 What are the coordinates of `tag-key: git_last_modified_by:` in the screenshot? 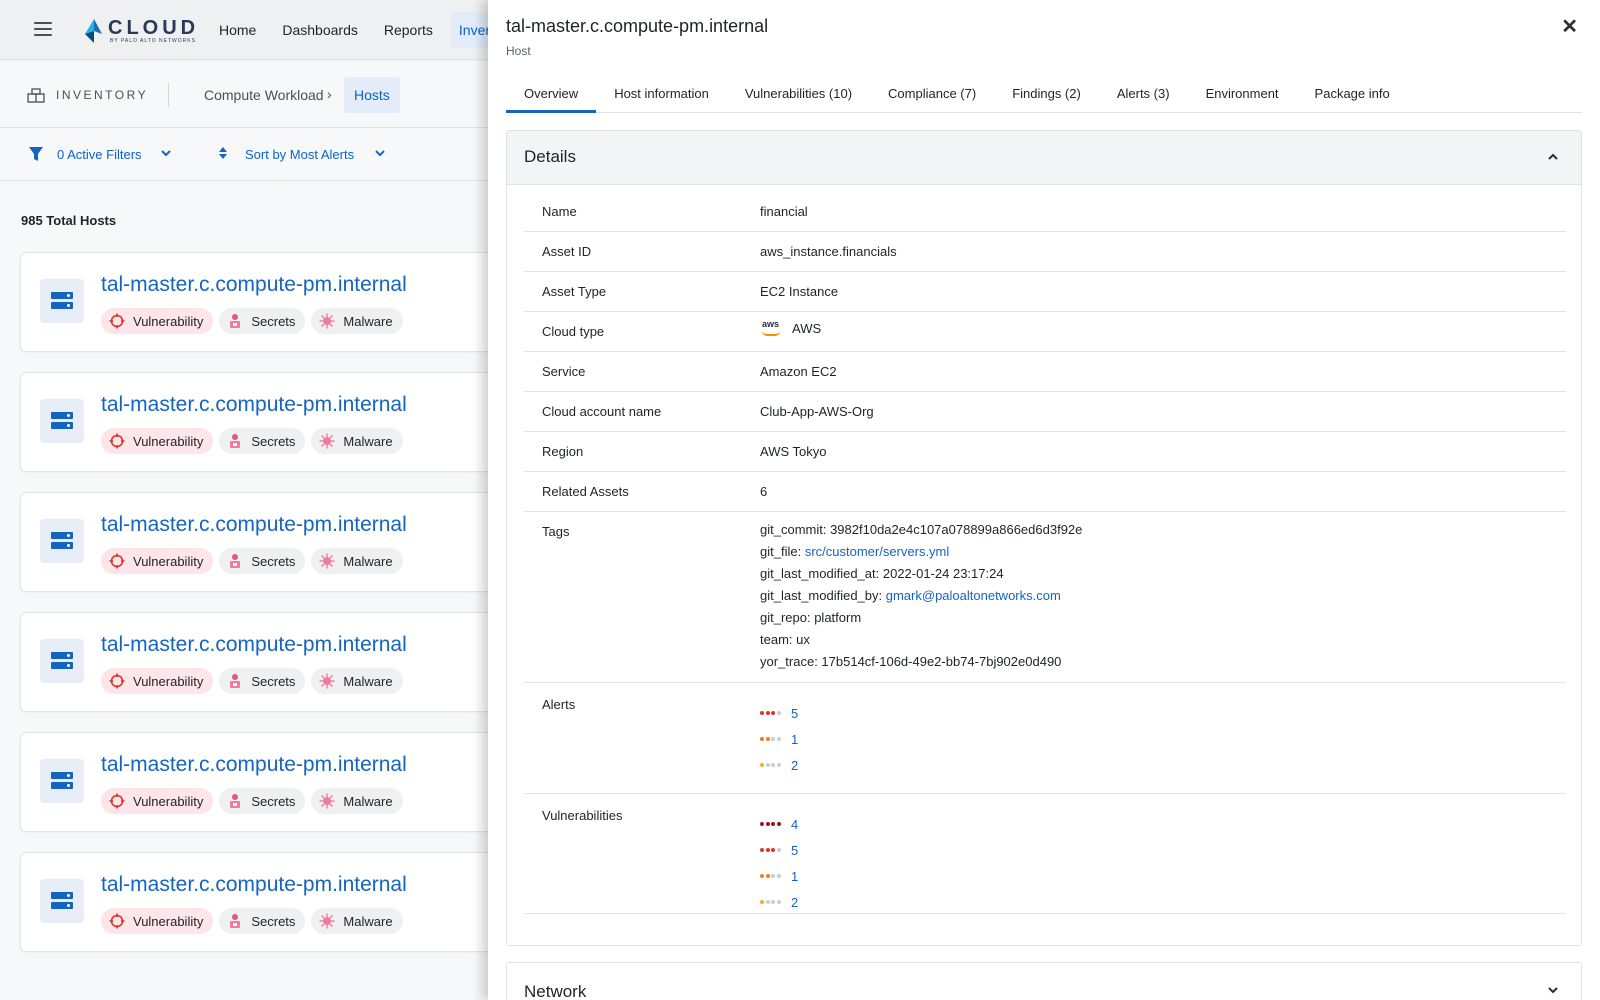 It's located at (823, 595).